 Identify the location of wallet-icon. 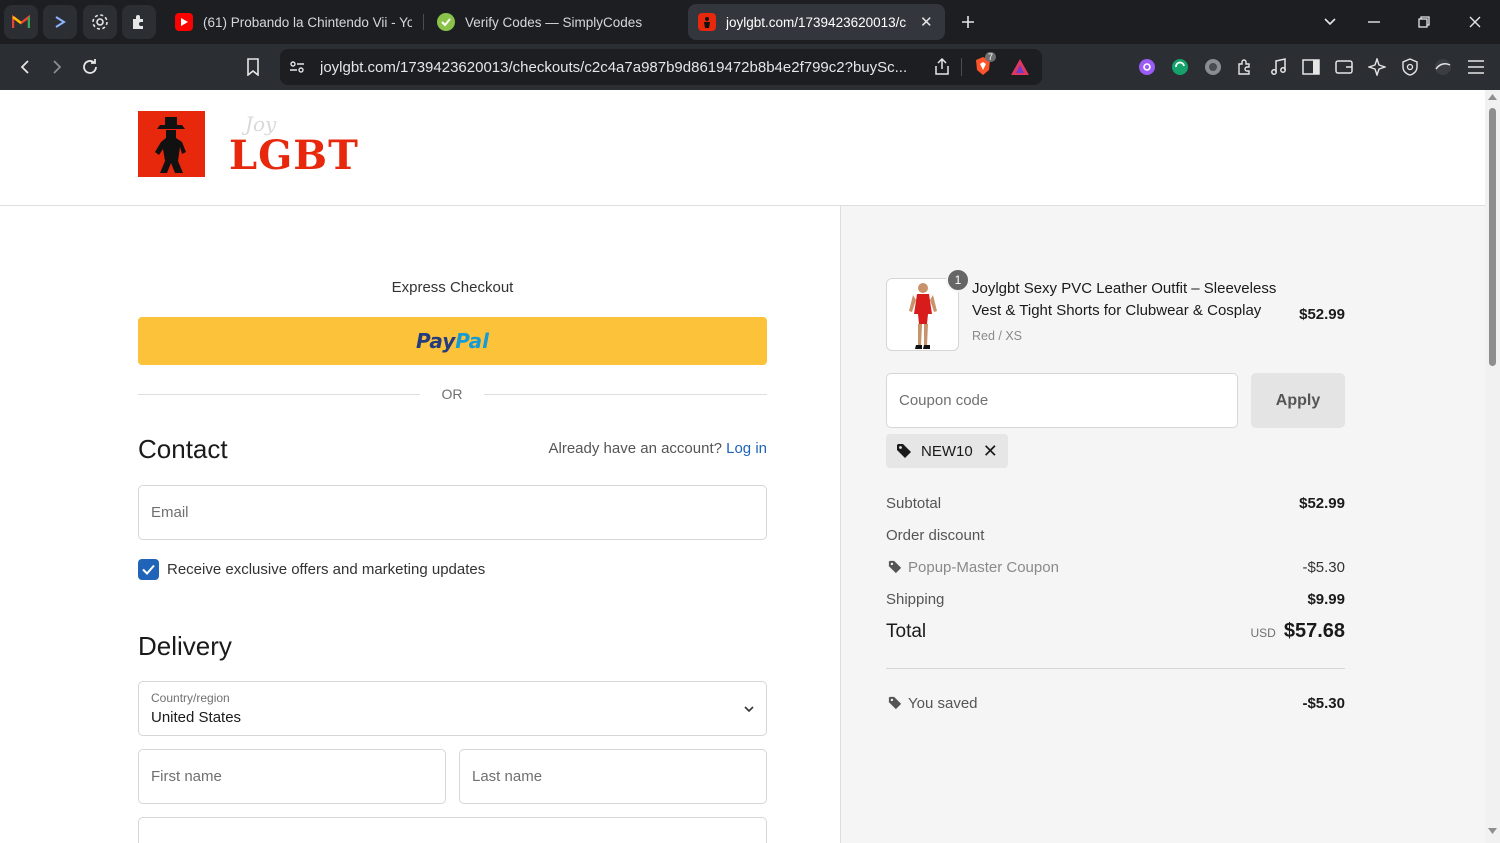
(1344, 67).